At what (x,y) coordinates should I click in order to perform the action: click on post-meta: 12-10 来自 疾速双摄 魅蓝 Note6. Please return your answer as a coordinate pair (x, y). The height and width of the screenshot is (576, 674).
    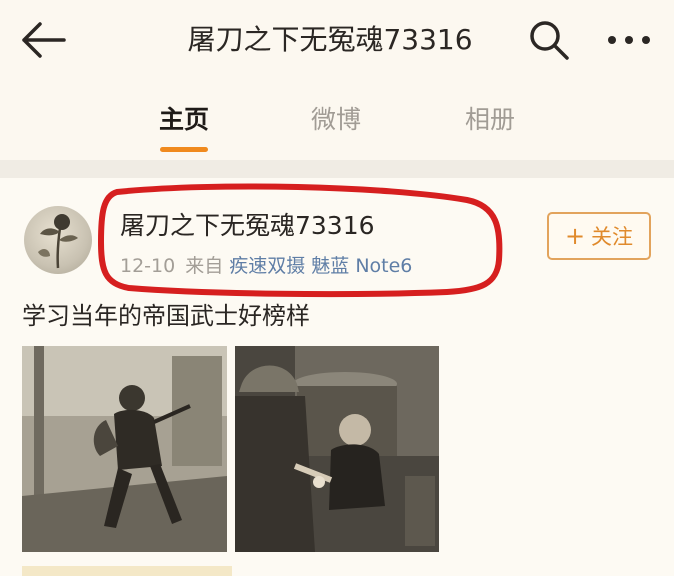
    Looking at the image, I should click on (266, 266).